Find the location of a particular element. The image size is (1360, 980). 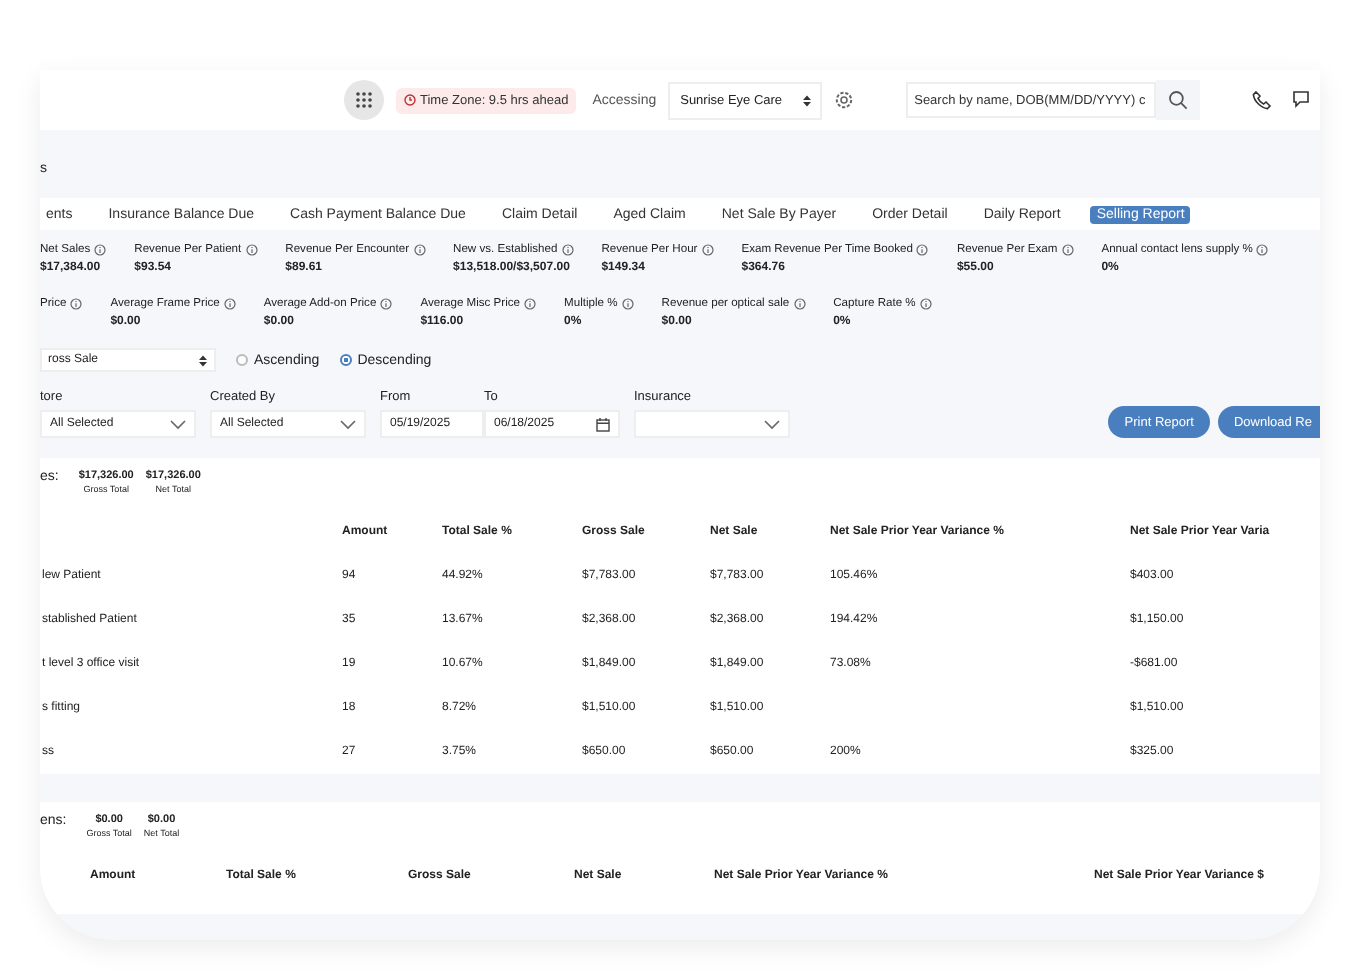

phone-icon is located at coordinates (1262, 100).